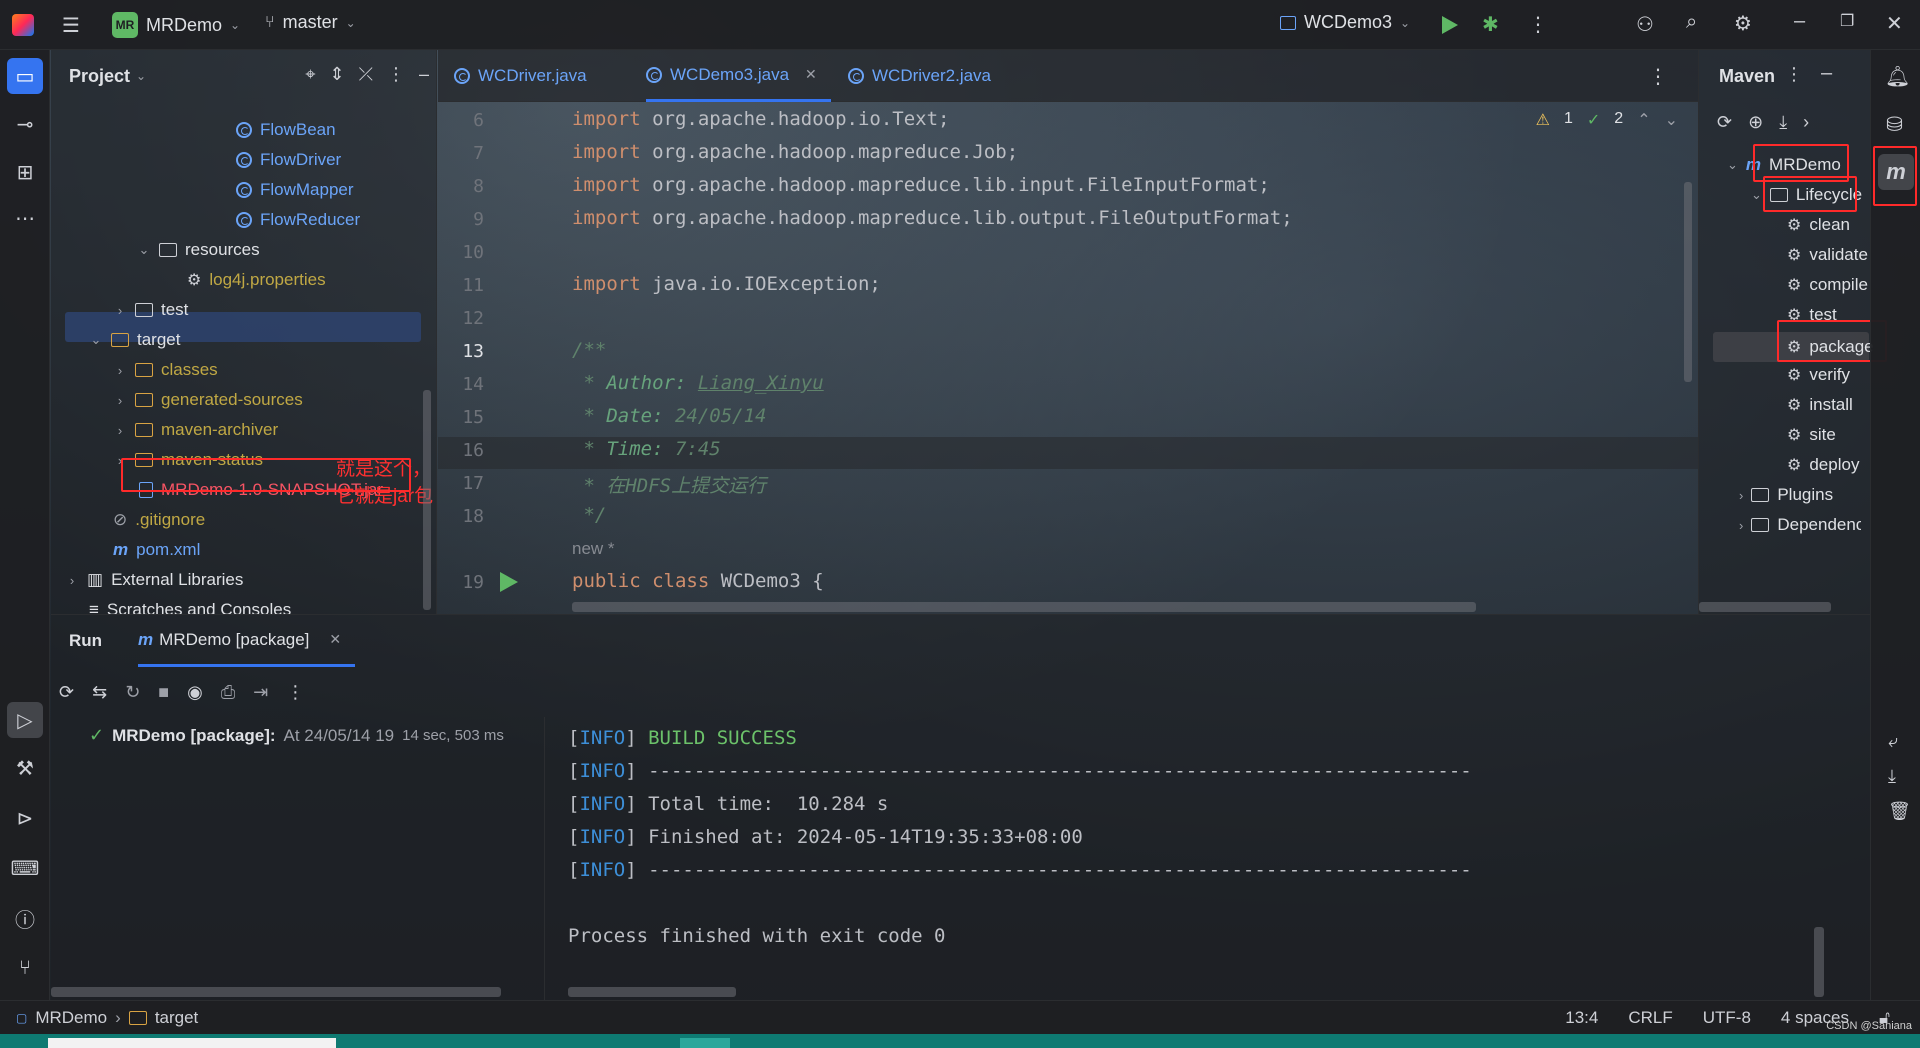 Image resolution: width=1920 pixels, height=1048 pixels. I want to click on scroll-to-end-icon: ⤓, so click(1899, 776).